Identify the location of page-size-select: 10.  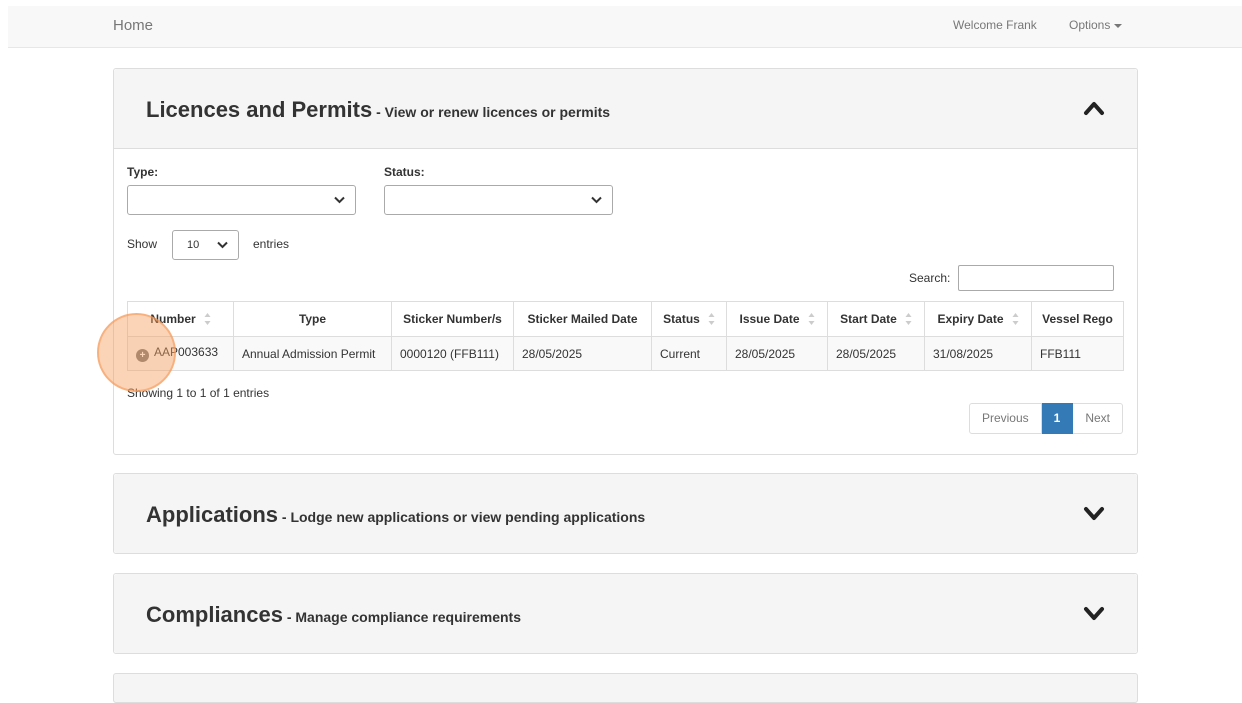
(205, 245).